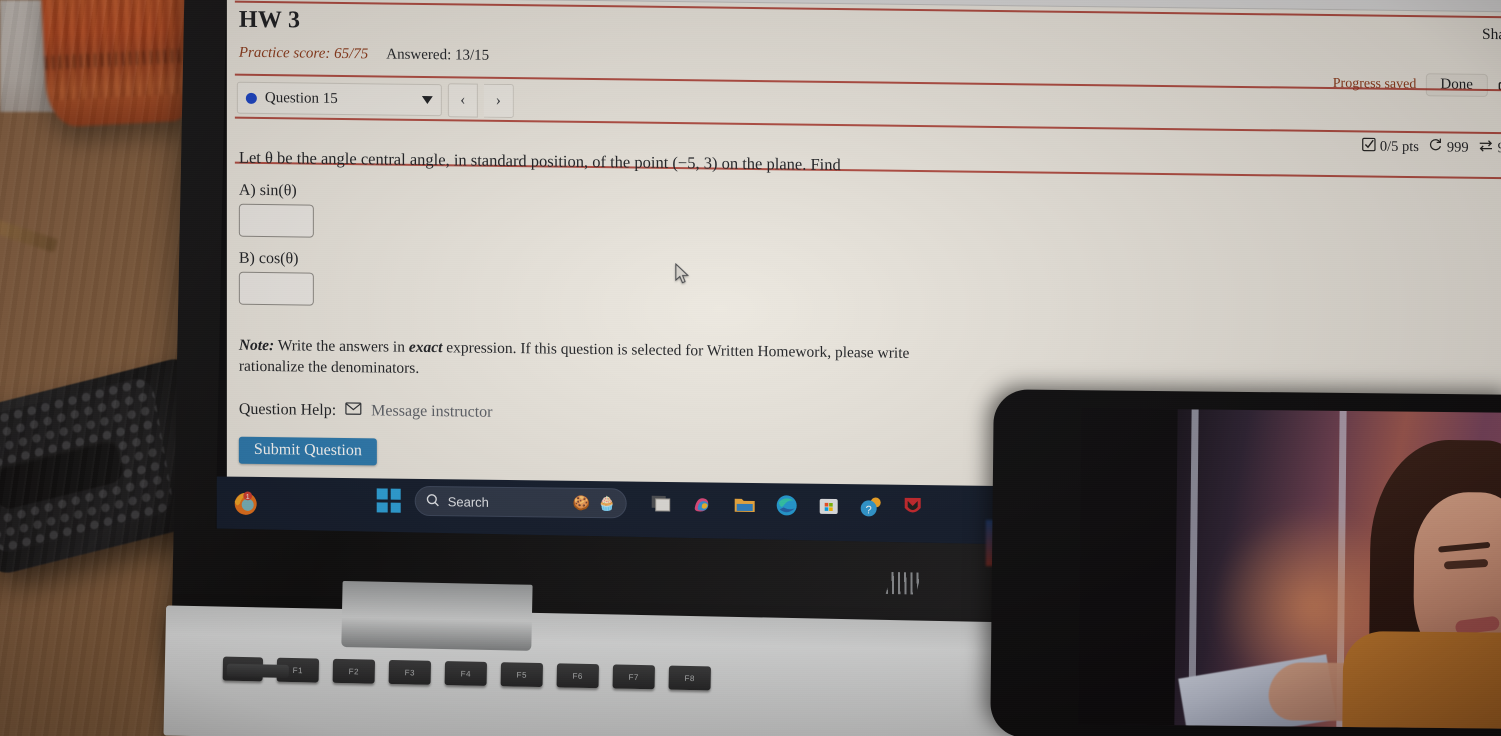  Describe the element at coordinates (87, 56) in the screenshot. I see `wall-background` at that location.